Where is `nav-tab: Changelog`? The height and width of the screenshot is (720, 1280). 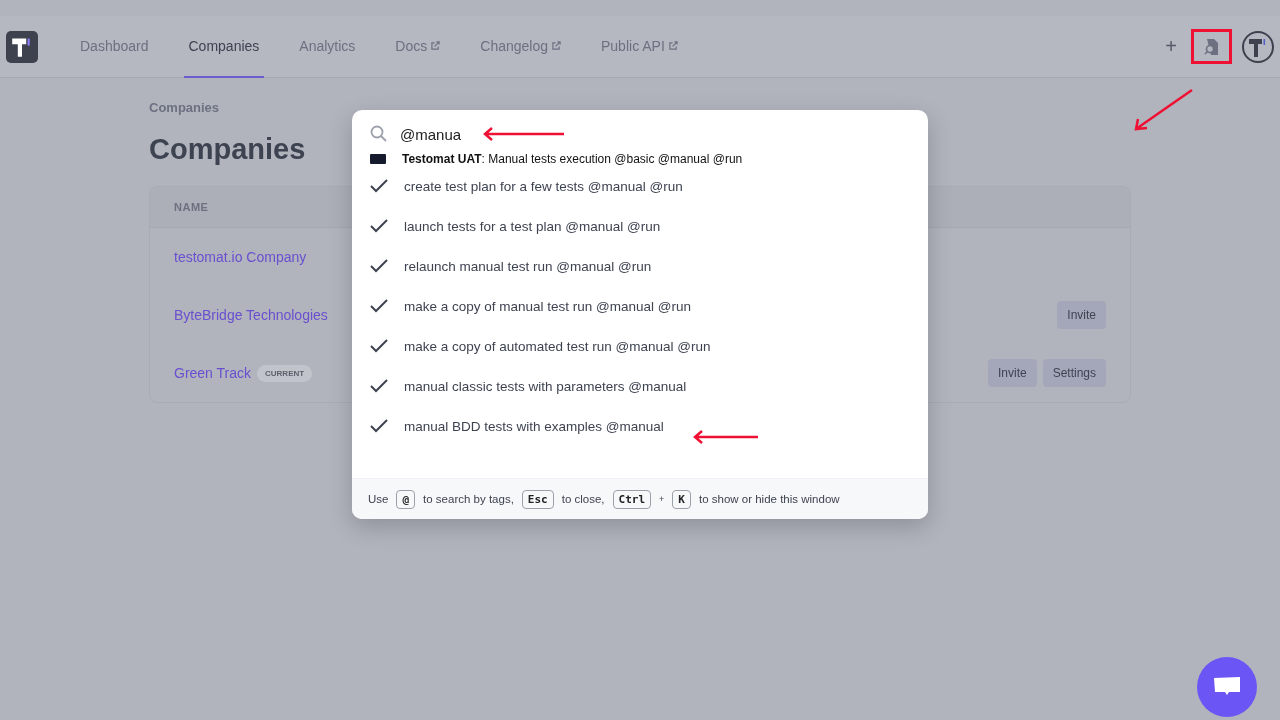
nav-tab: Changelog is located at coordinates (520, 46).